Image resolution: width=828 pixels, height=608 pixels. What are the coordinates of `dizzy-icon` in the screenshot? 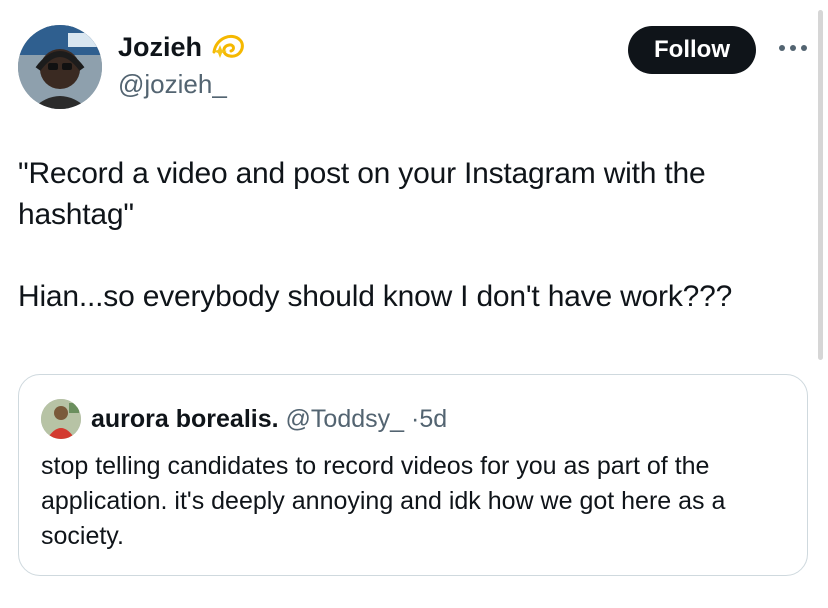 It's located at (228, 46).